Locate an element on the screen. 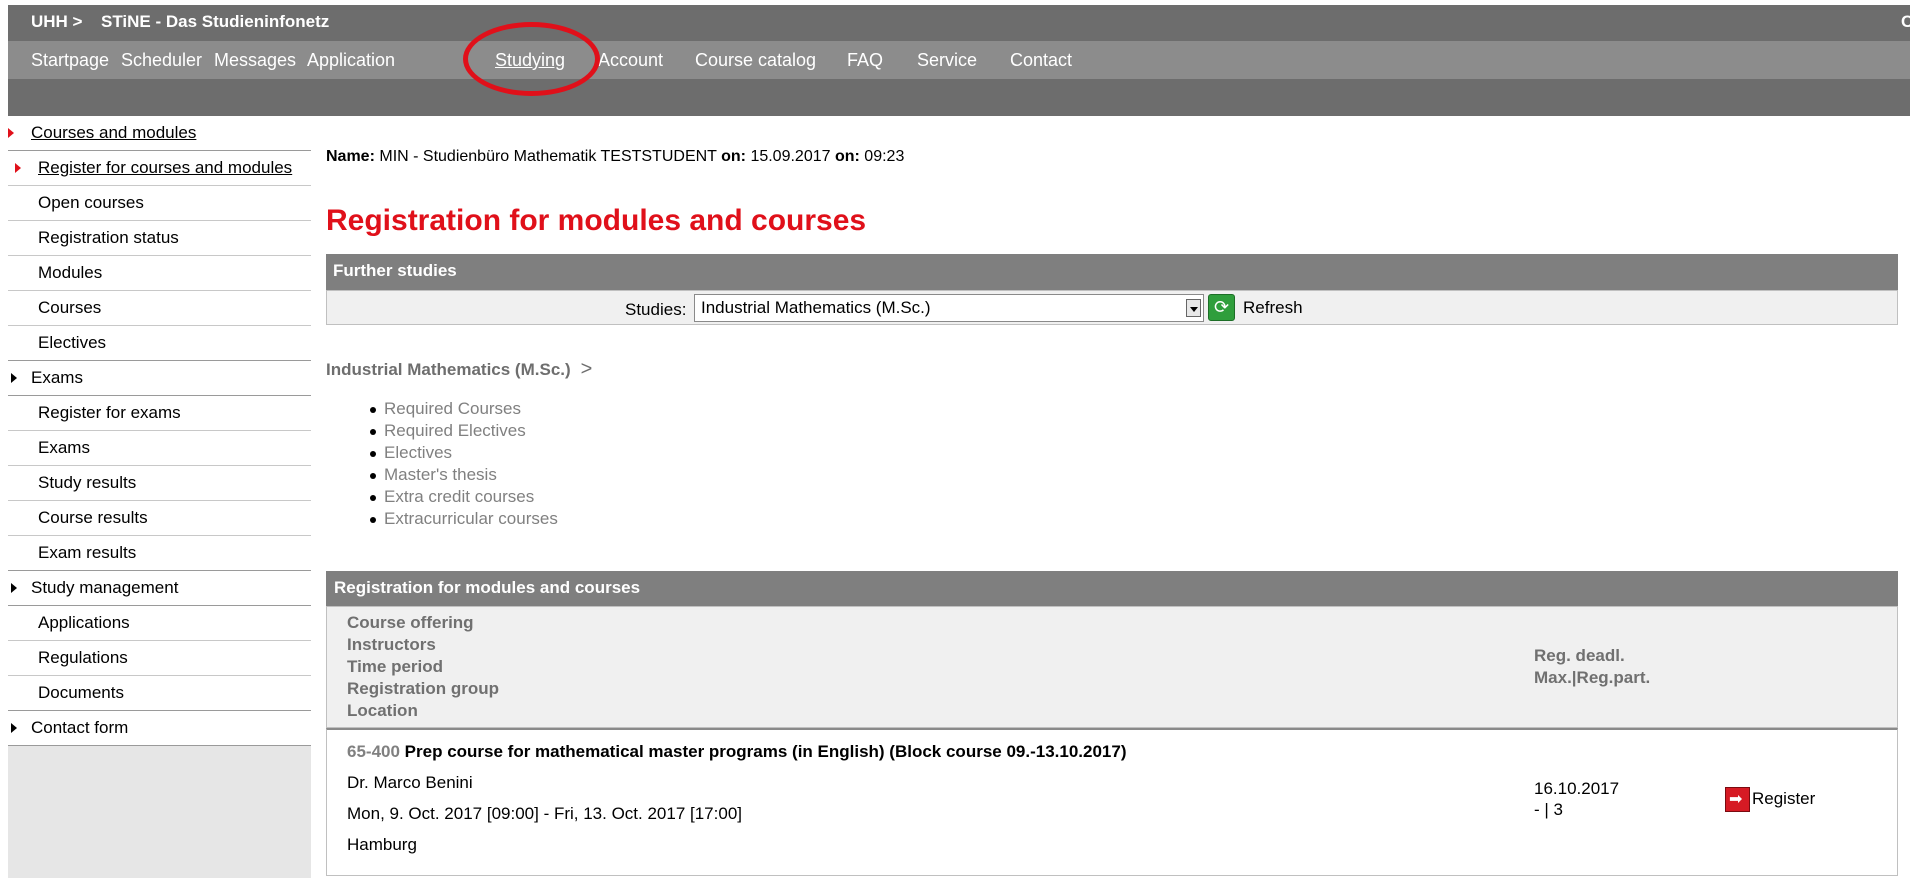 This screenshot has width=1910, height=878. category-extra-credit-courses: Extra credit courses is located at coordinates (463, 498).